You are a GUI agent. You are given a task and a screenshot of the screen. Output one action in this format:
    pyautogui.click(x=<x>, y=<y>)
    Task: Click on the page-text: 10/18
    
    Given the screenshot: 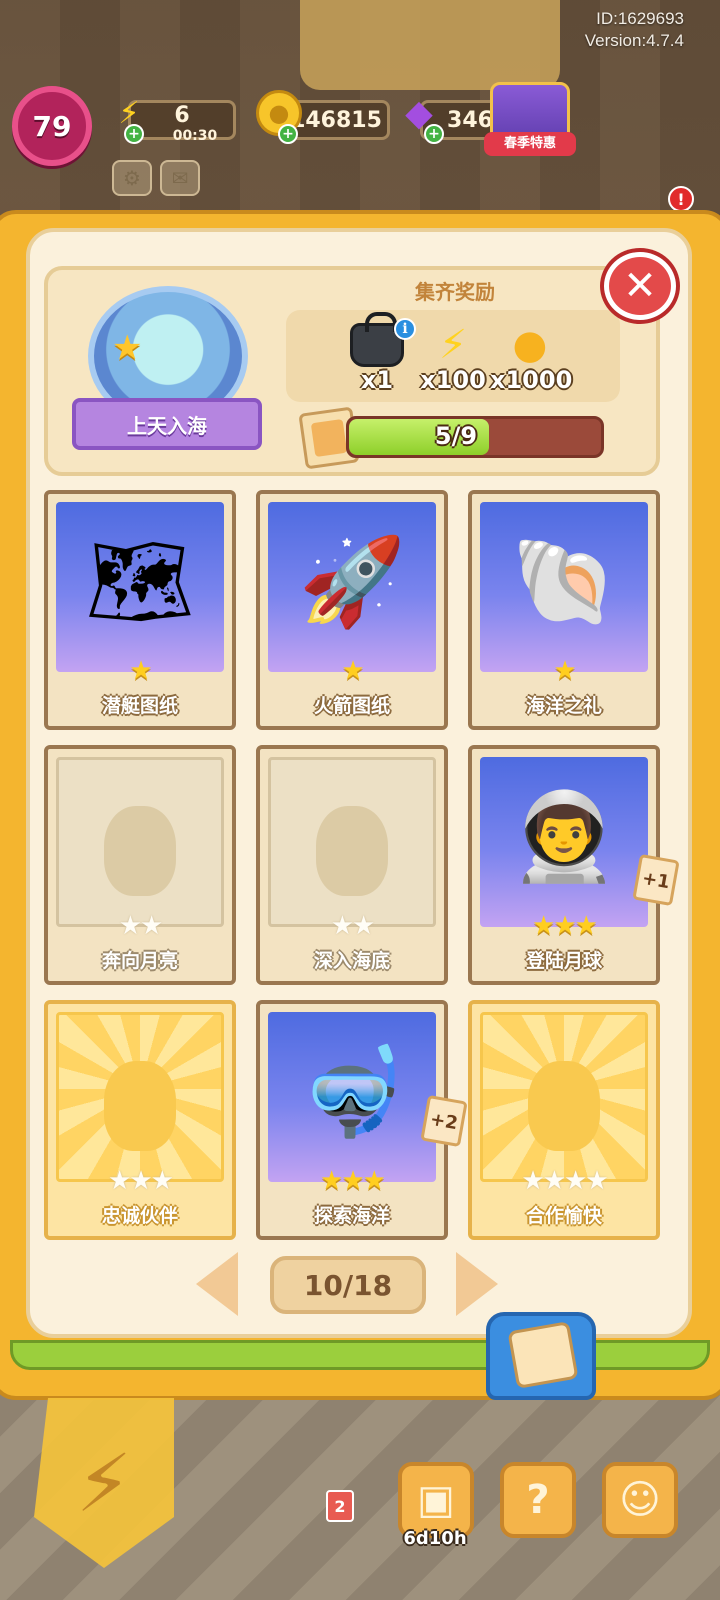 What is the action you would take?
    pyautogui.click(x=348, y=1285)
    